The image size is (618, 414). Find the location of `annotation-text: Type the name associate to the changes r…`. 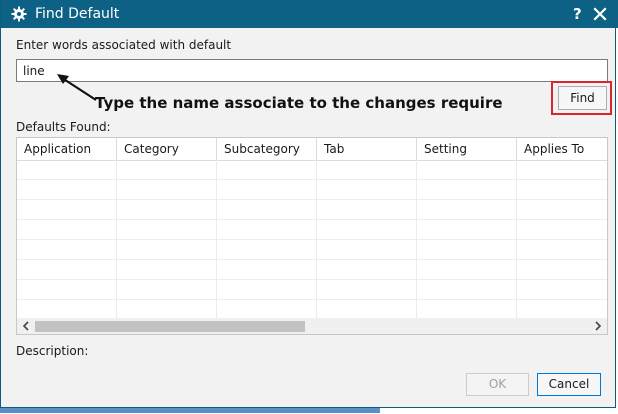

annotation-text: Type the name associate to the changes r… is located at coordinates (299, 103).